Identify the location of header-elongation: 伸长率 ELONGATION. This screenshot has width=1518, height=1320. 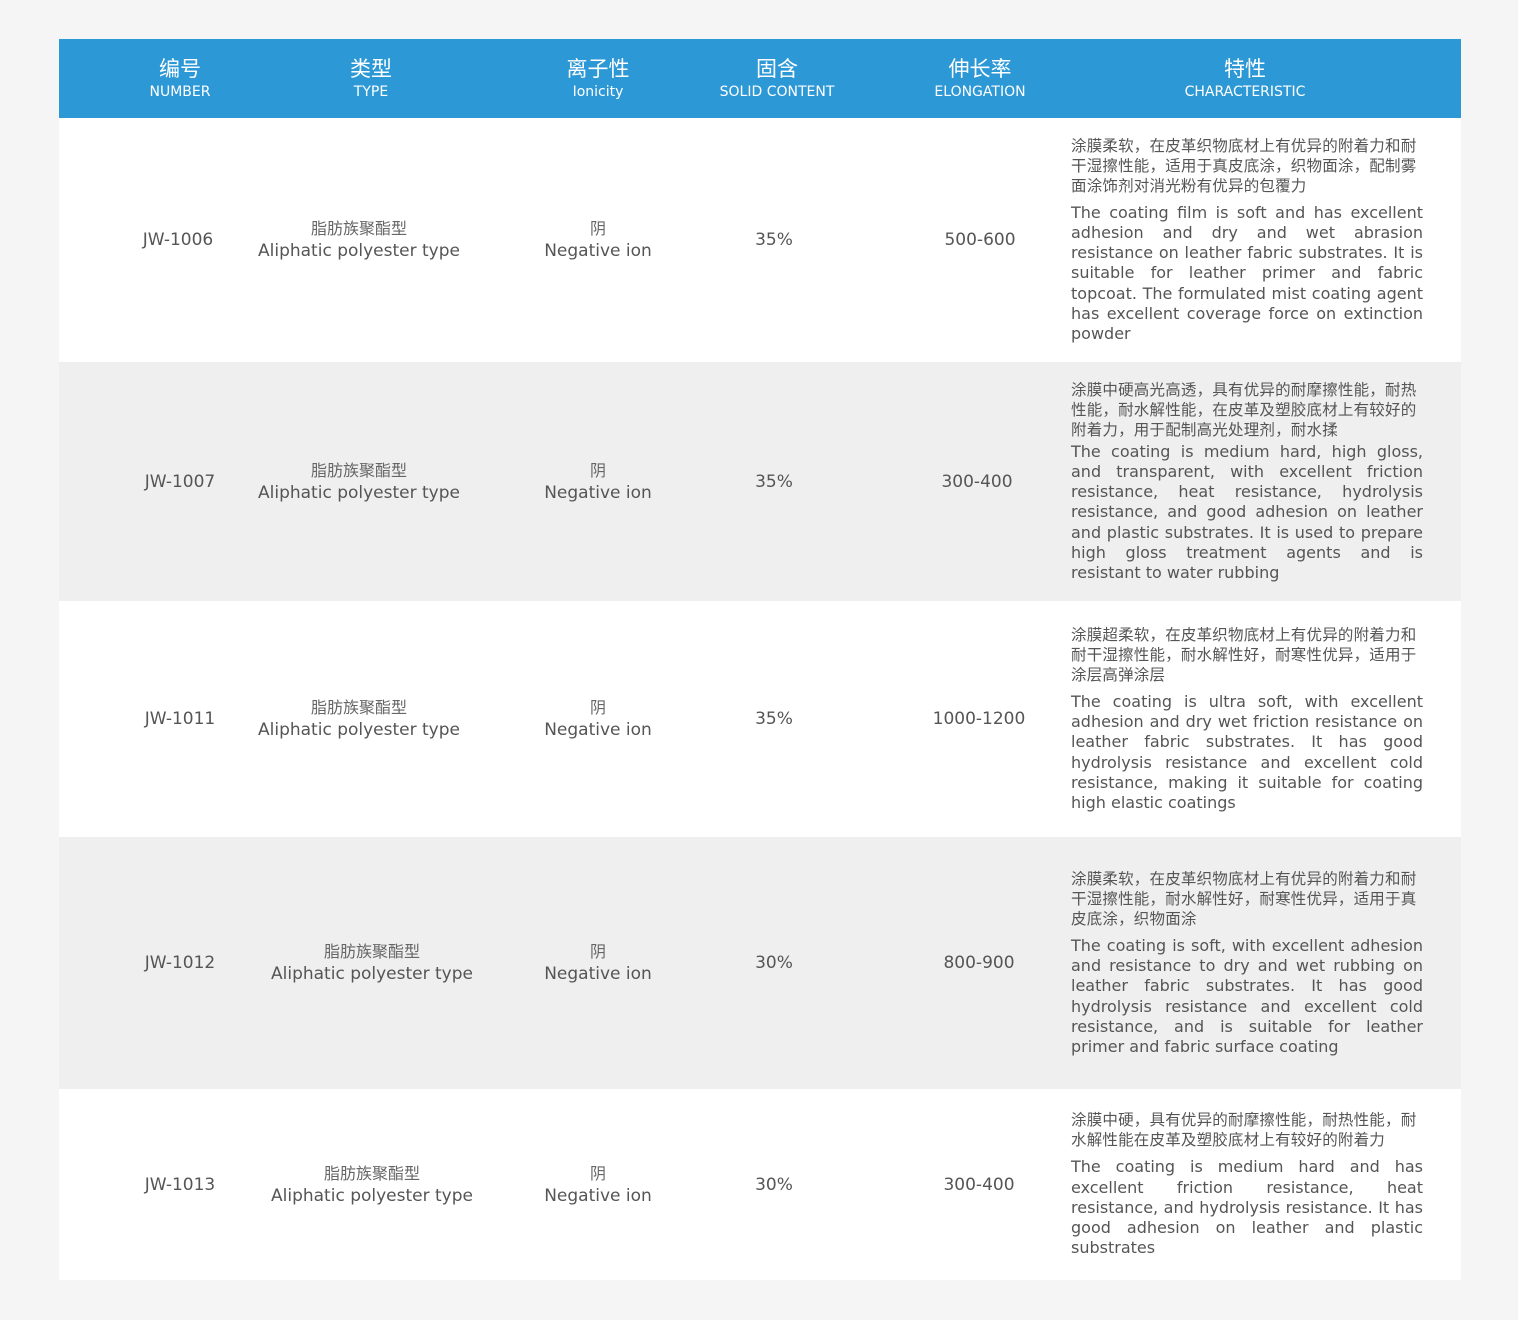
(980, 78).